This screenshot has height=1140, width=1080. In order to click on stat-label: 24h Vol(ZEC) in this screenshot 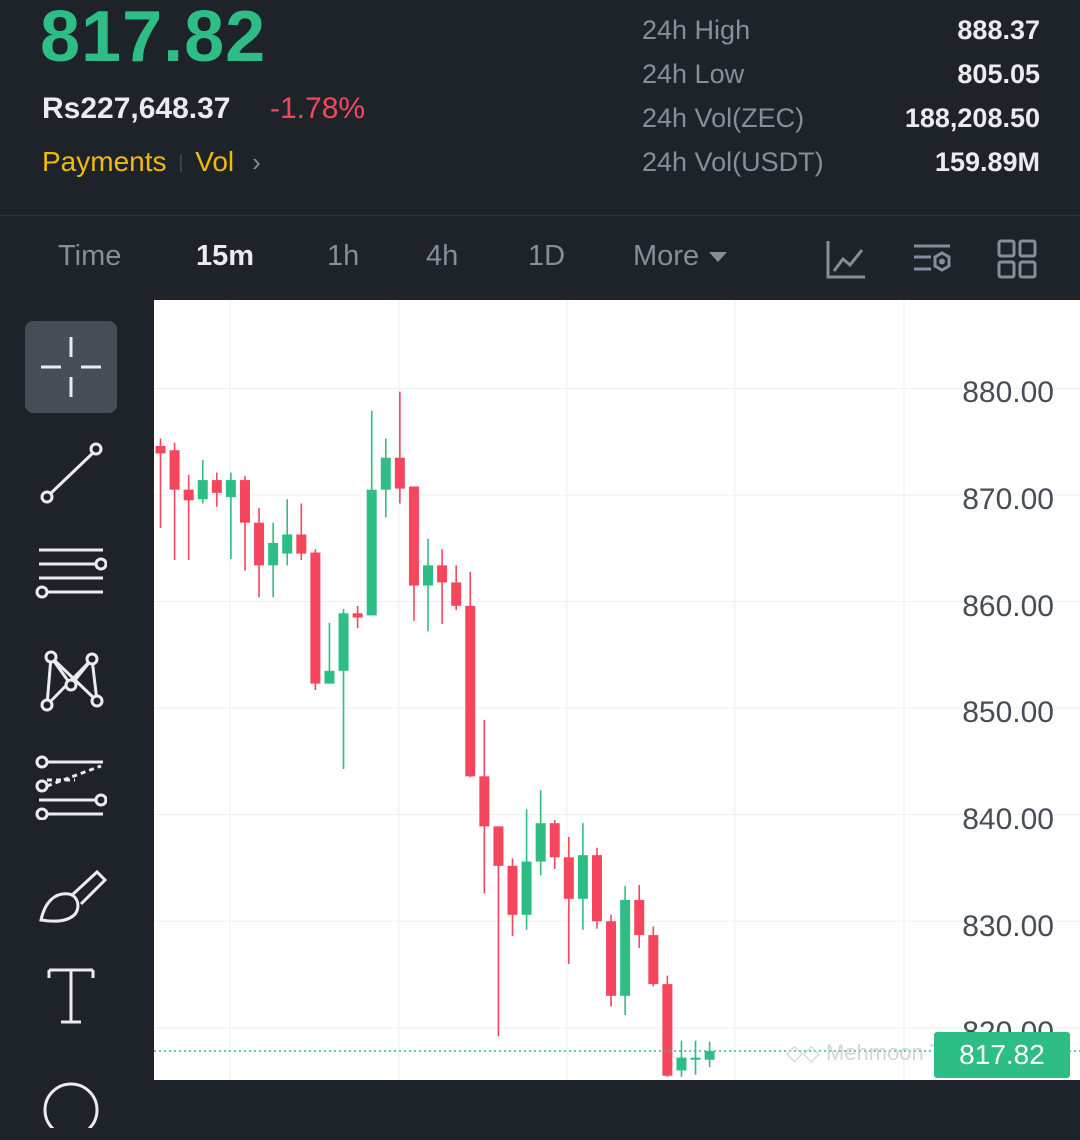, I will do `click(723, 117)`.